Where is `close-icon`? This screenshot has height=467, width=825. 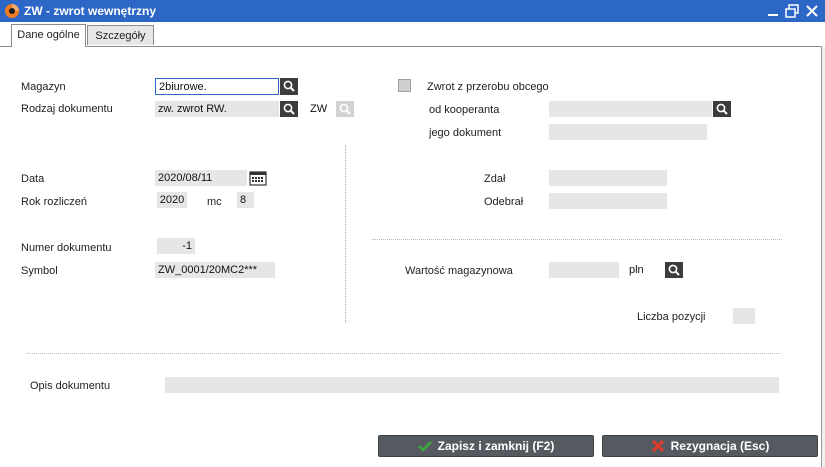 close-icon is located at coordinates (812, 11).